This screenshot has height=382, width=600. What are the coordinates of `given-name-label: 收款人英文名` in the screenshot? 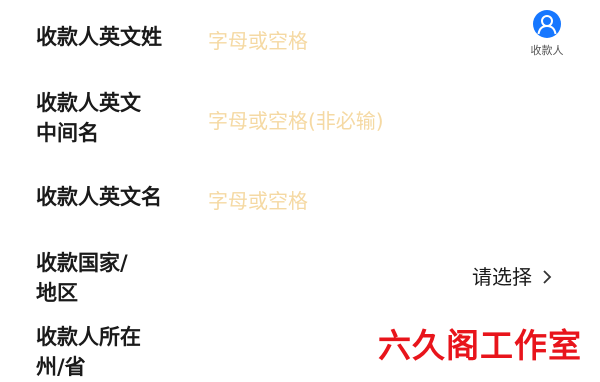 It's located at (99, 197).